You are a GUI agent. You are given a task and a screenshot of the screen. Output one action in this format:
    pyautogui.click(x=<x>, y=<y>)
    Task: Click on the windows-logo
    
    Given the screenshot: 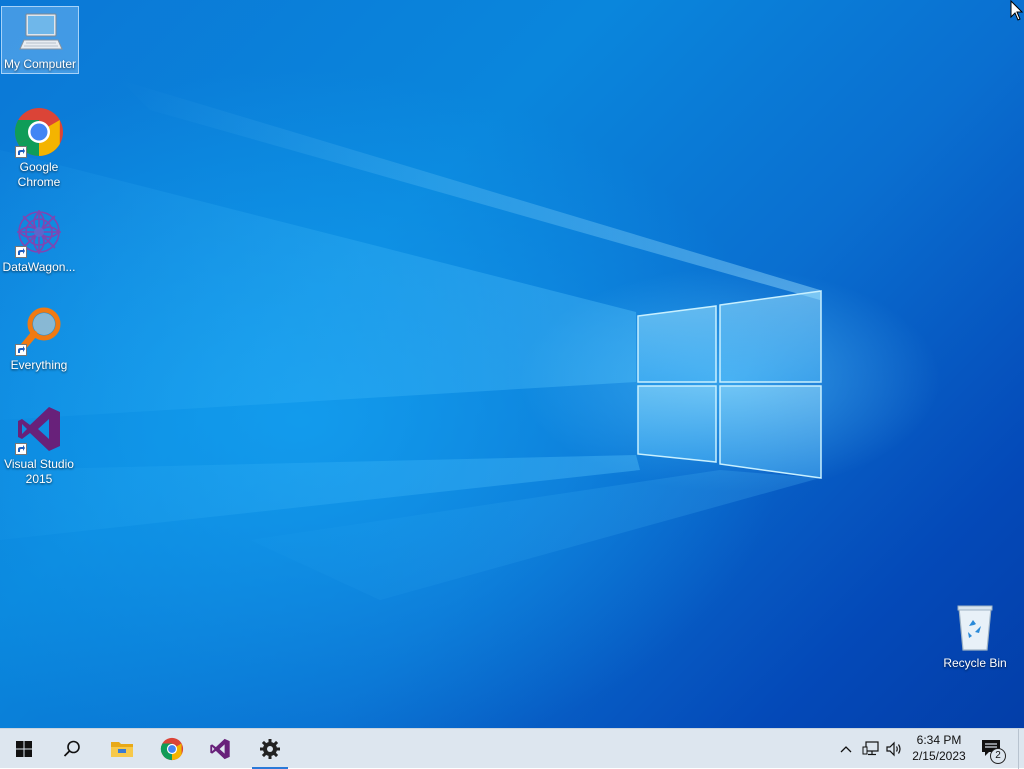 What is the action you would take?
    pyautogui.click(x=729, y=384)
    